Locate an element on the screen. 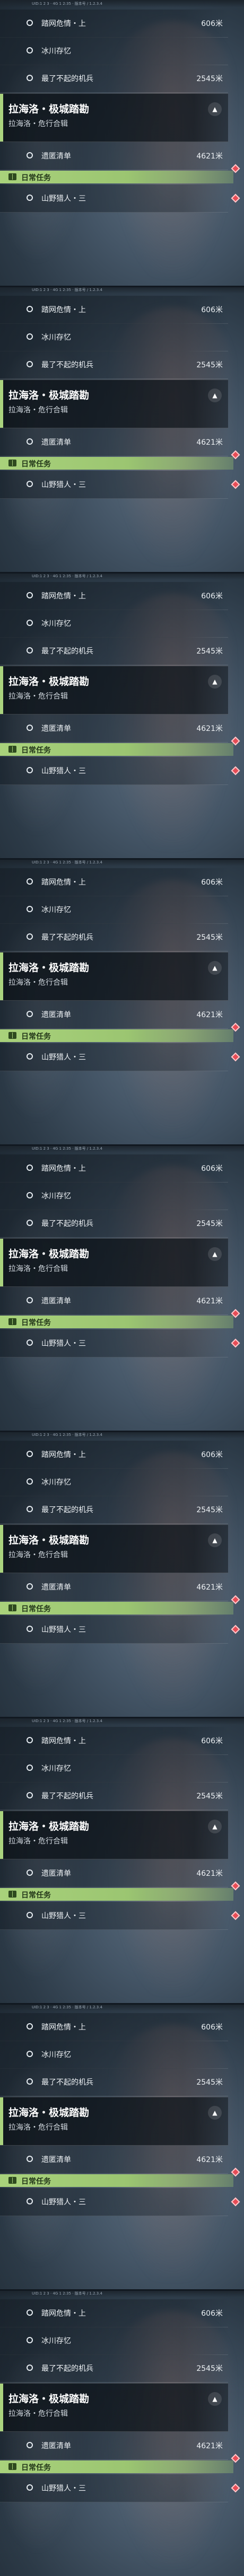  book-icon is located at coordinates (12, 1607).